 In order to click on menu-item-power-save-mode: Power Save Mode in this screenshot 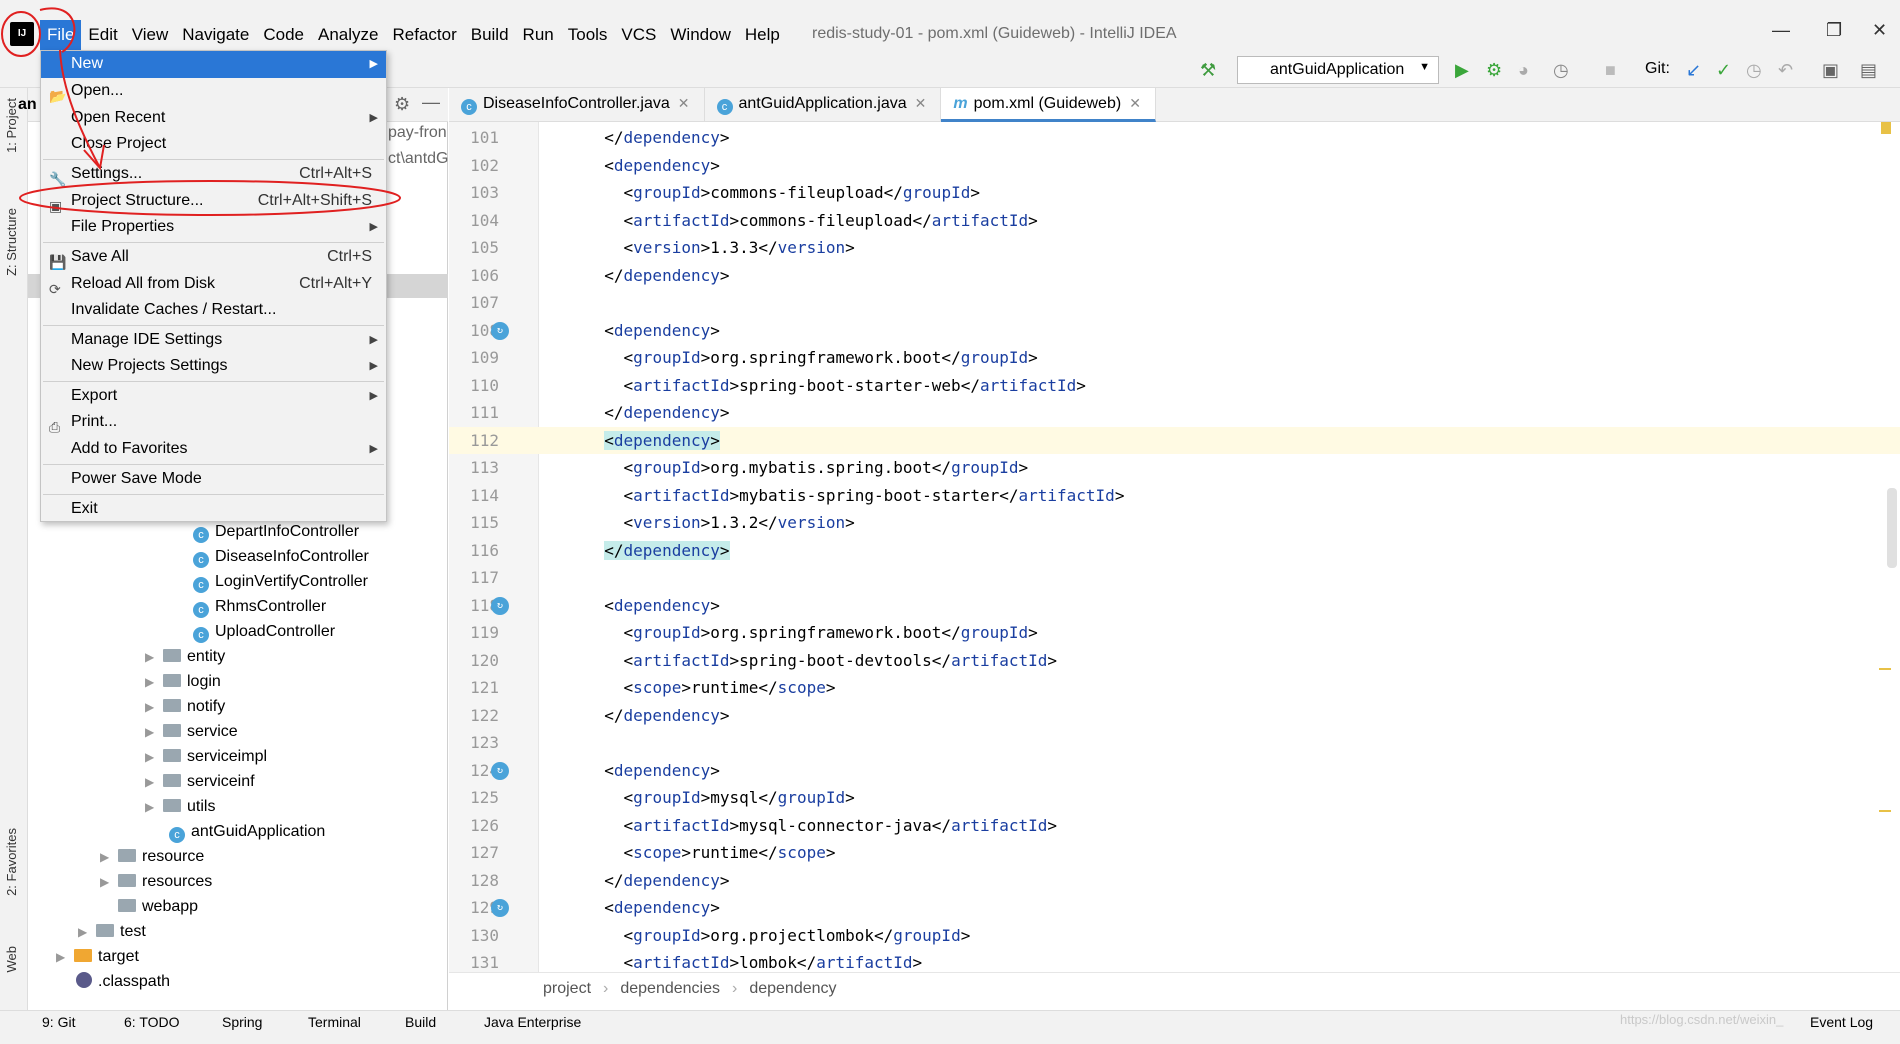, I will do `click(213, 479)`.